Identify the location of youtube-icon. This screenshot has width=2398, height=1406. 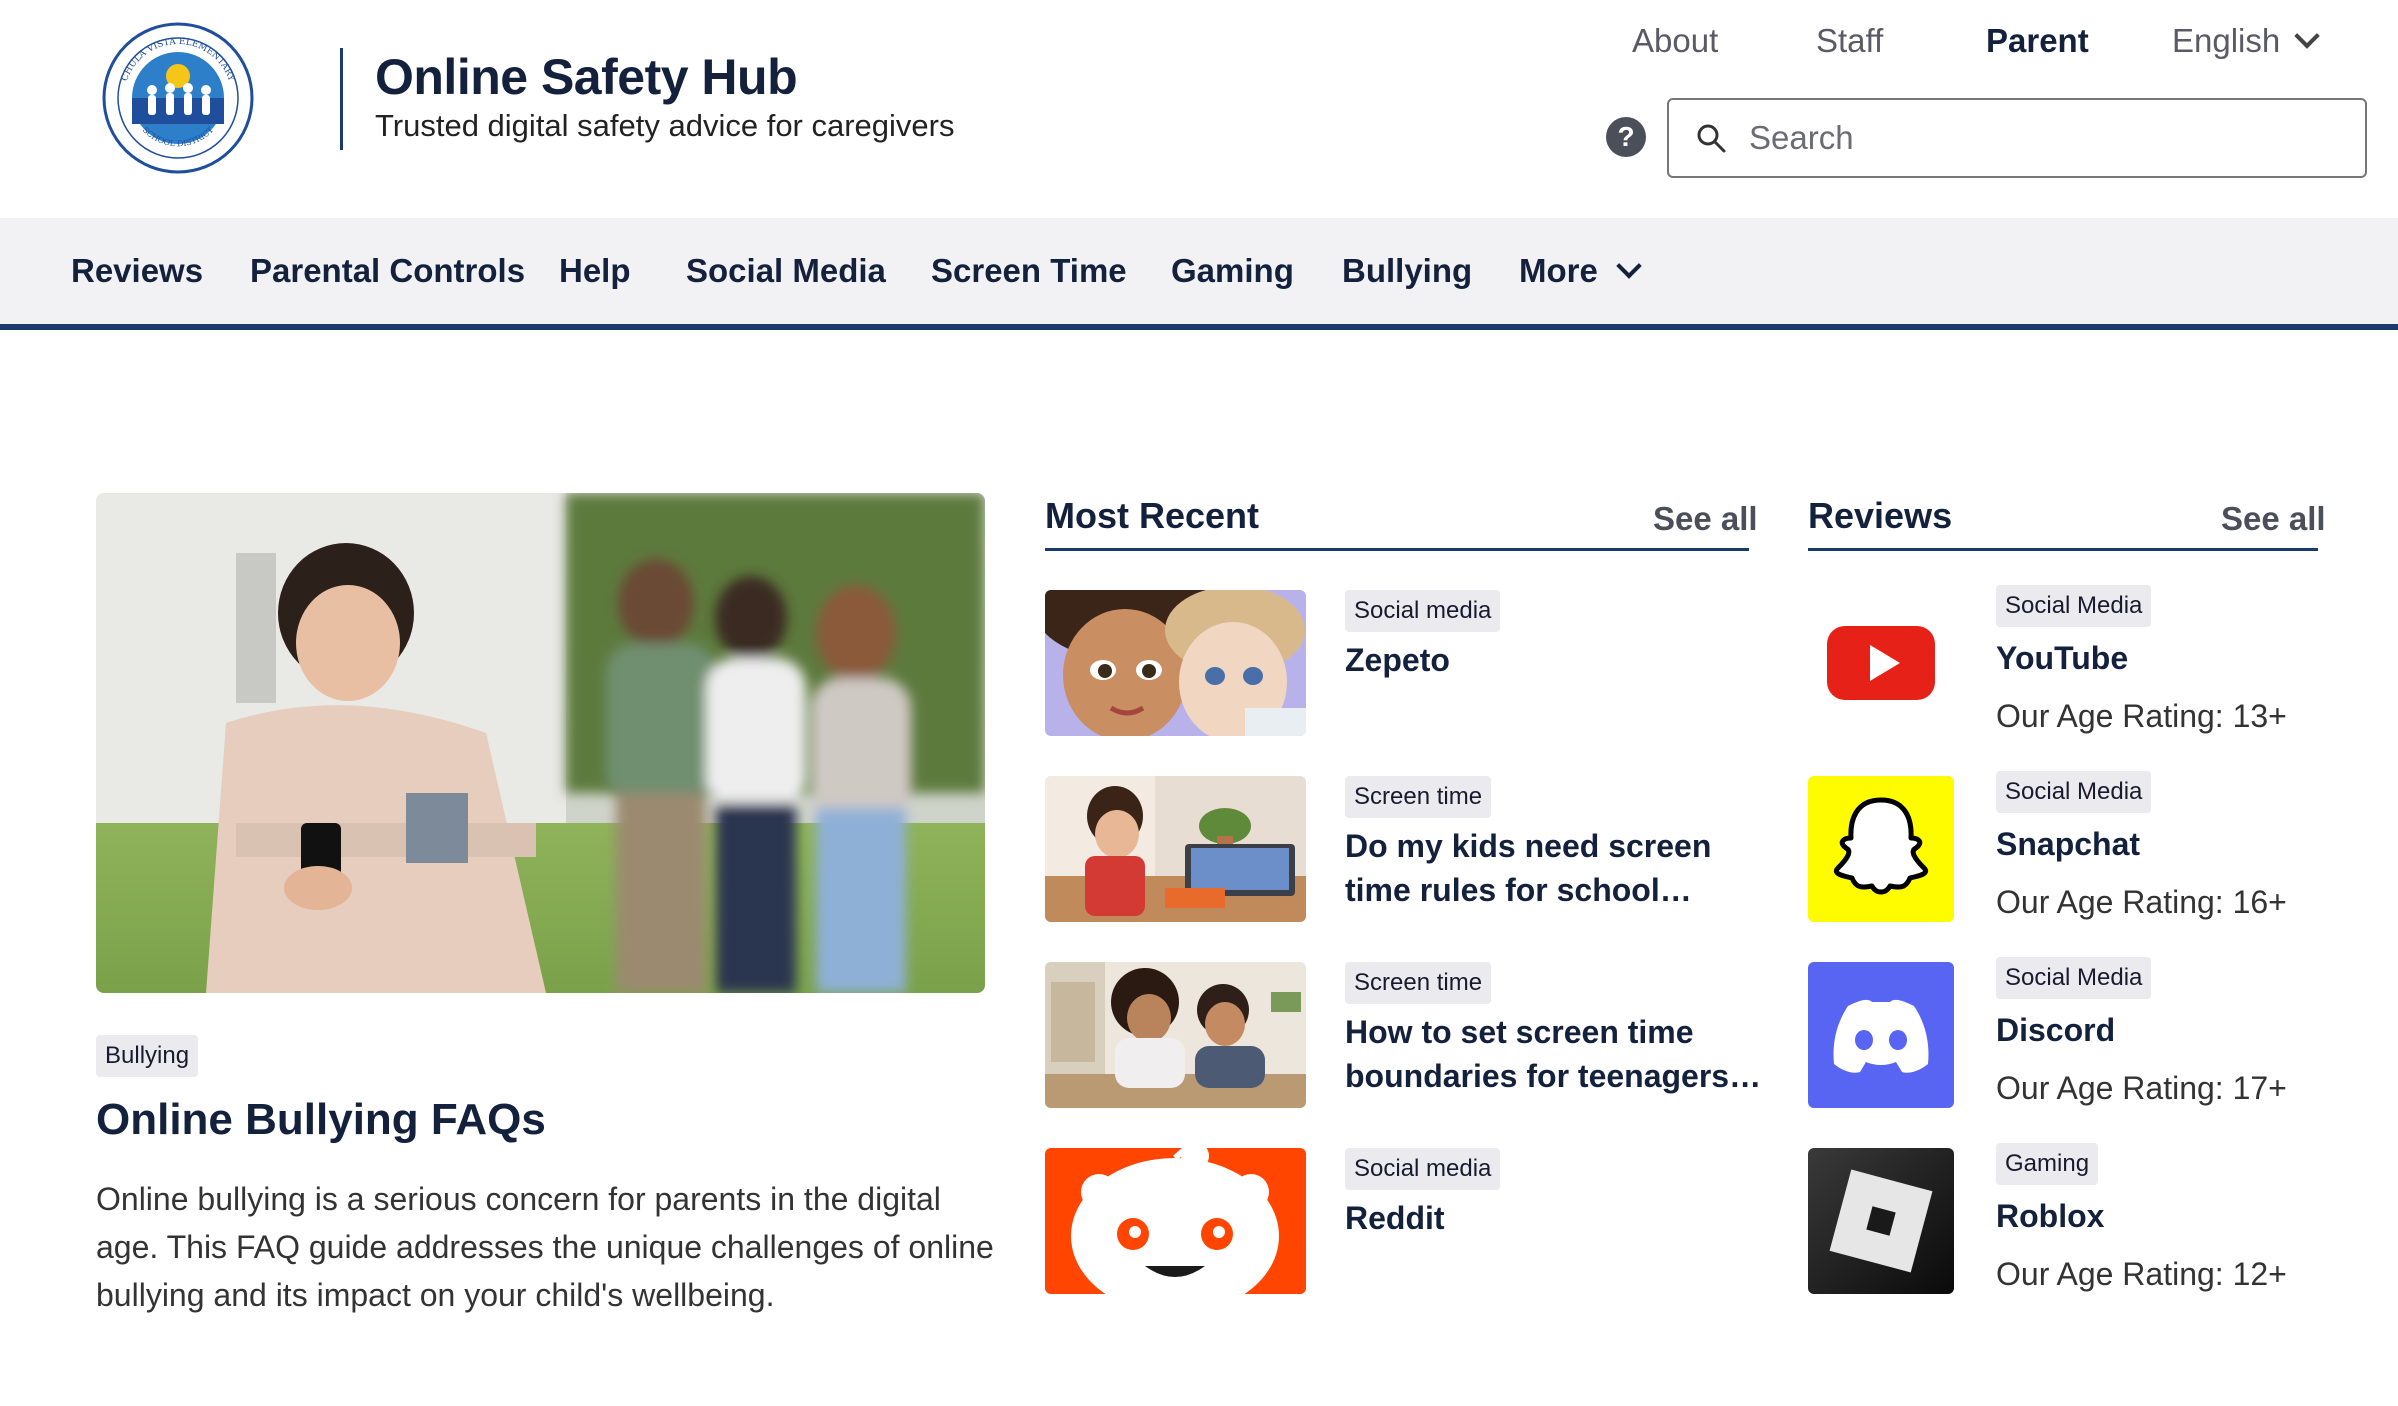
(1881, 663).